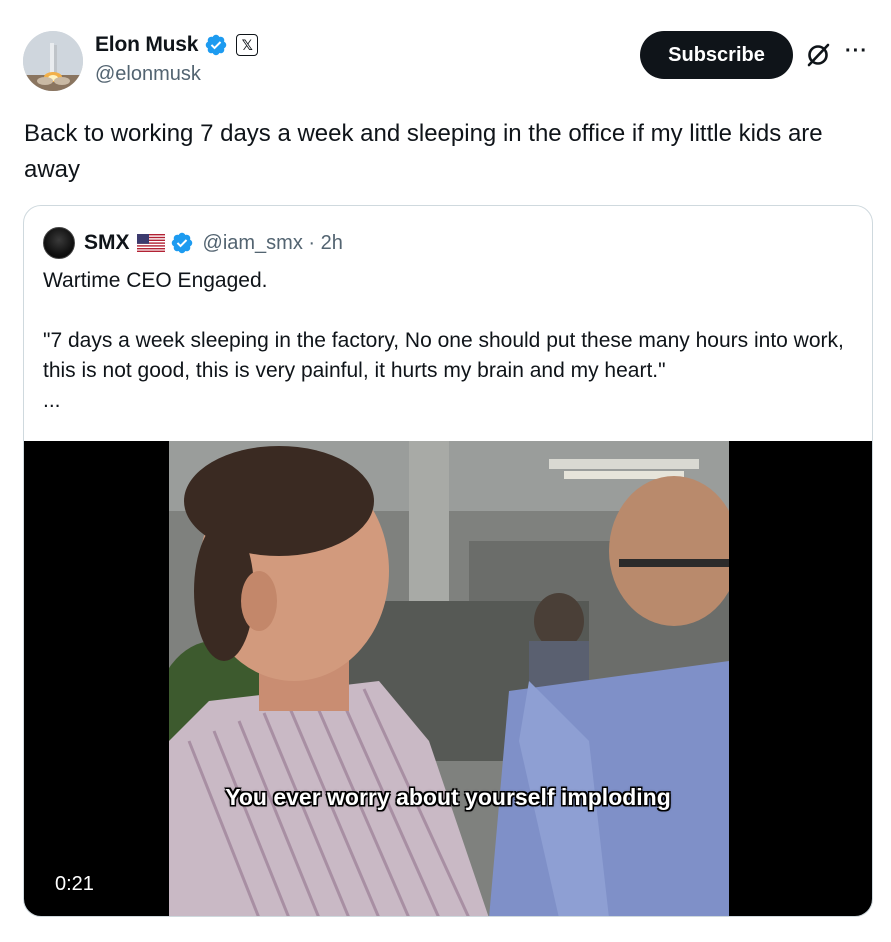 Image resolution: width=891 pixels, height=942 pixels. Describe the element at coordinates (448, 797) in the screenshot. I see `video-subtitle: You ever worry about yourself imploding` at that location.